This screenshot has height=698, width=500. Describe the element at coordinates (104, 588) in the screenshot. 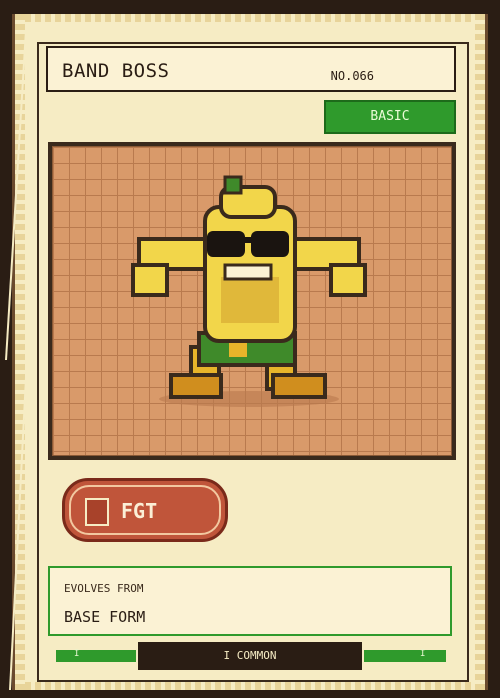

I see `evolves-from-label: EVOLVES FROM` at that location.